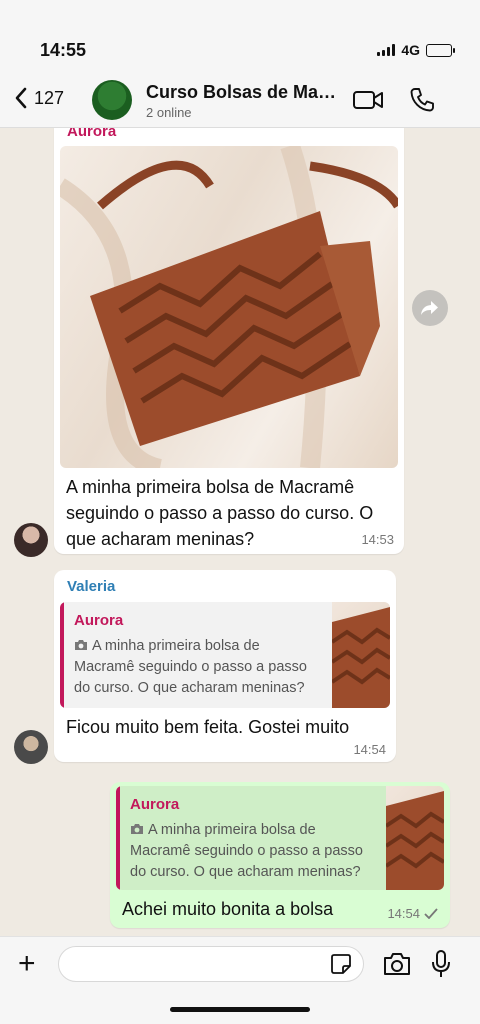 Image resolution: width=480 pixels, height=1024 pixels. Describe the element at coordinates (386, 50) in the screenshot. I see `signal-icon` at that location.